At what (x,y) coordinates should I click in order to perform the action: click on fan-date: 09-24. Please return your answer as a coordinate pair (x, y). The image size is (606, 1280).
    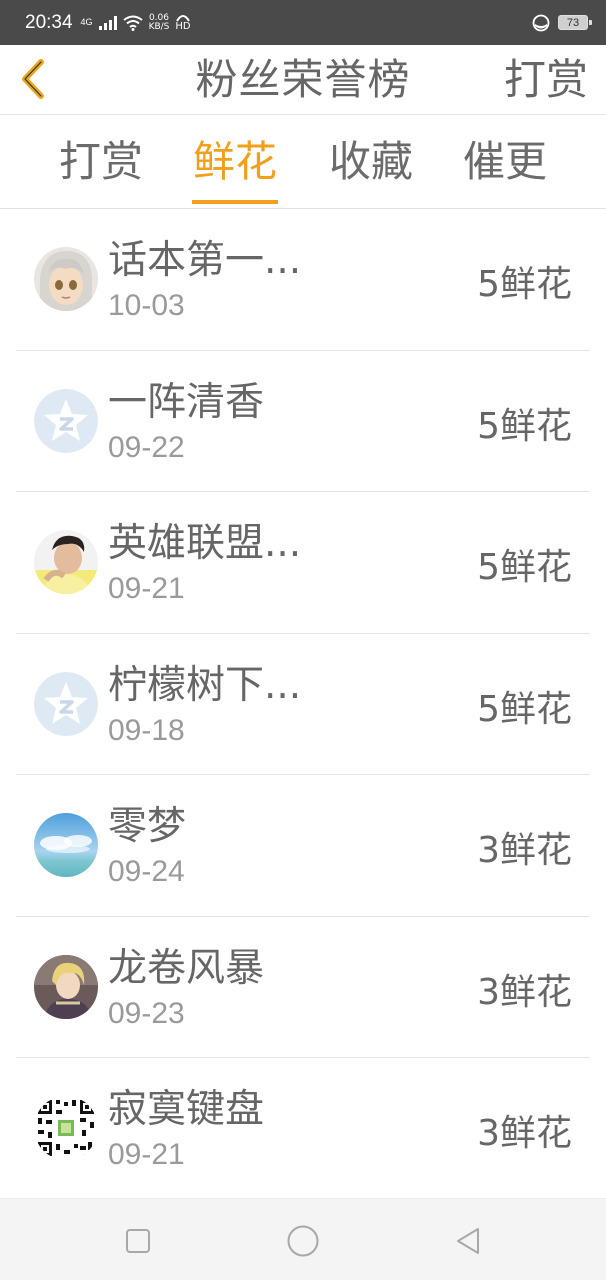
    Looking at the image, I should click on (146, 871).